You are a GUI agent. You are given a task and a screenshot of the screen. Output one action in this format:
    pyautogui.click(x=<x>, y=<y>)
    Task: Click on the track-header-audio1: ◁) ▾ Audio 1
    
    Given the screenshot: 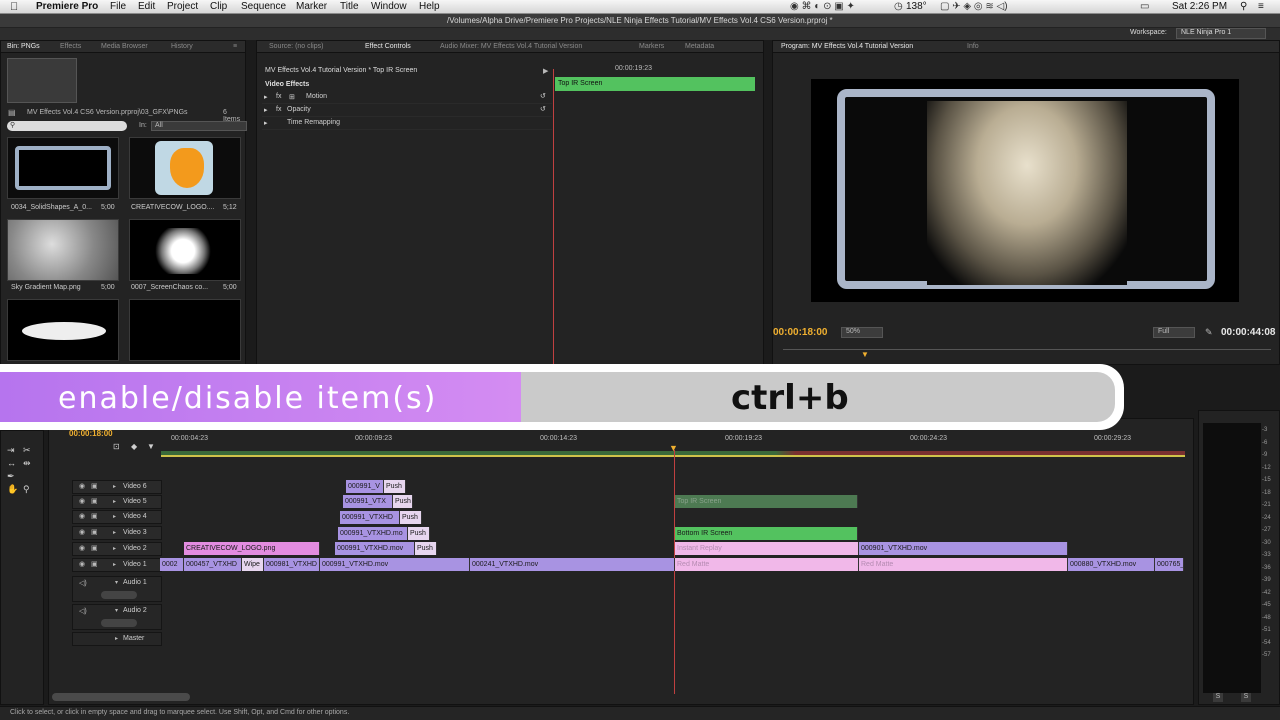 What is the action you would take?
    pyautogui.click(x=117, y=589)
    